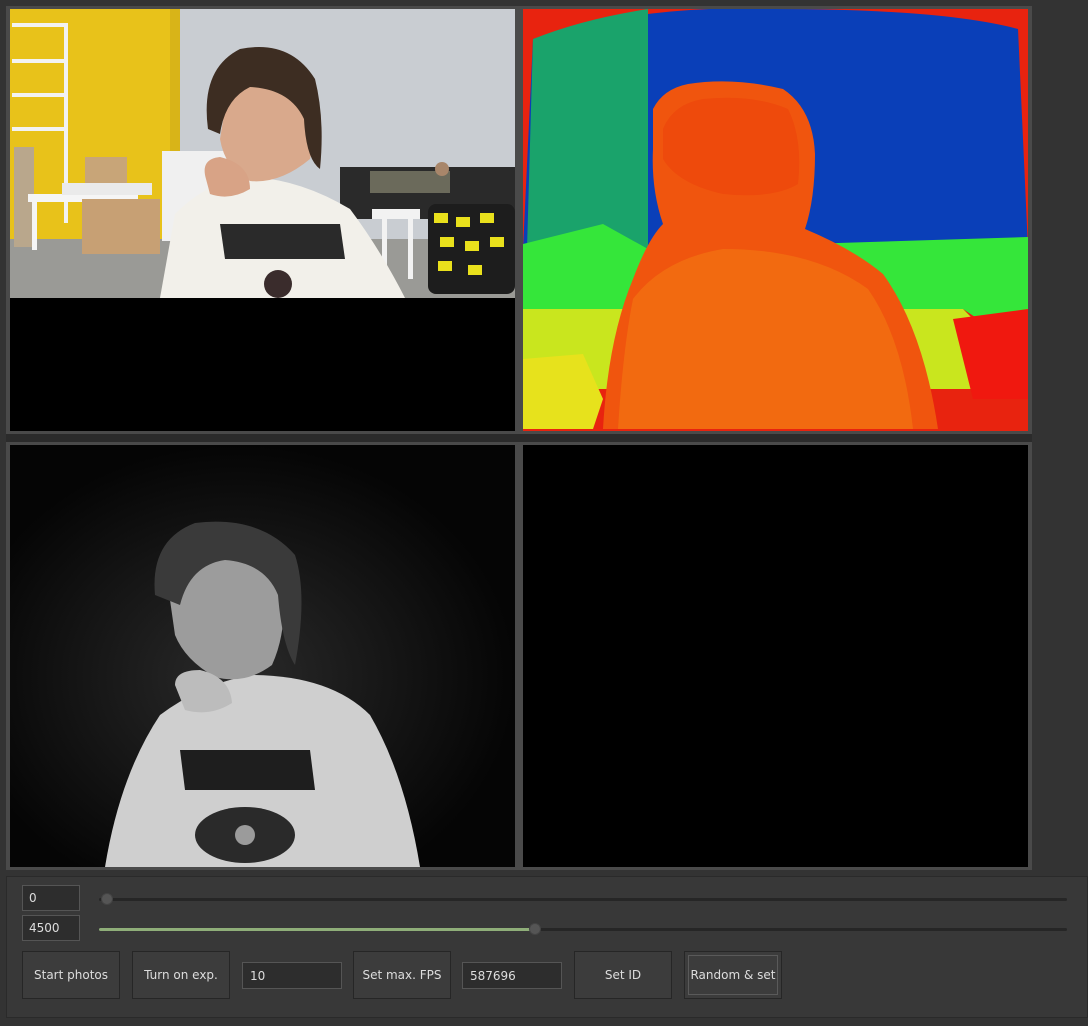 The height and width of the screenshot is (1026, 1088). I want to click on turn-on-exposure-button: Turn on exp., so click(181, 975).